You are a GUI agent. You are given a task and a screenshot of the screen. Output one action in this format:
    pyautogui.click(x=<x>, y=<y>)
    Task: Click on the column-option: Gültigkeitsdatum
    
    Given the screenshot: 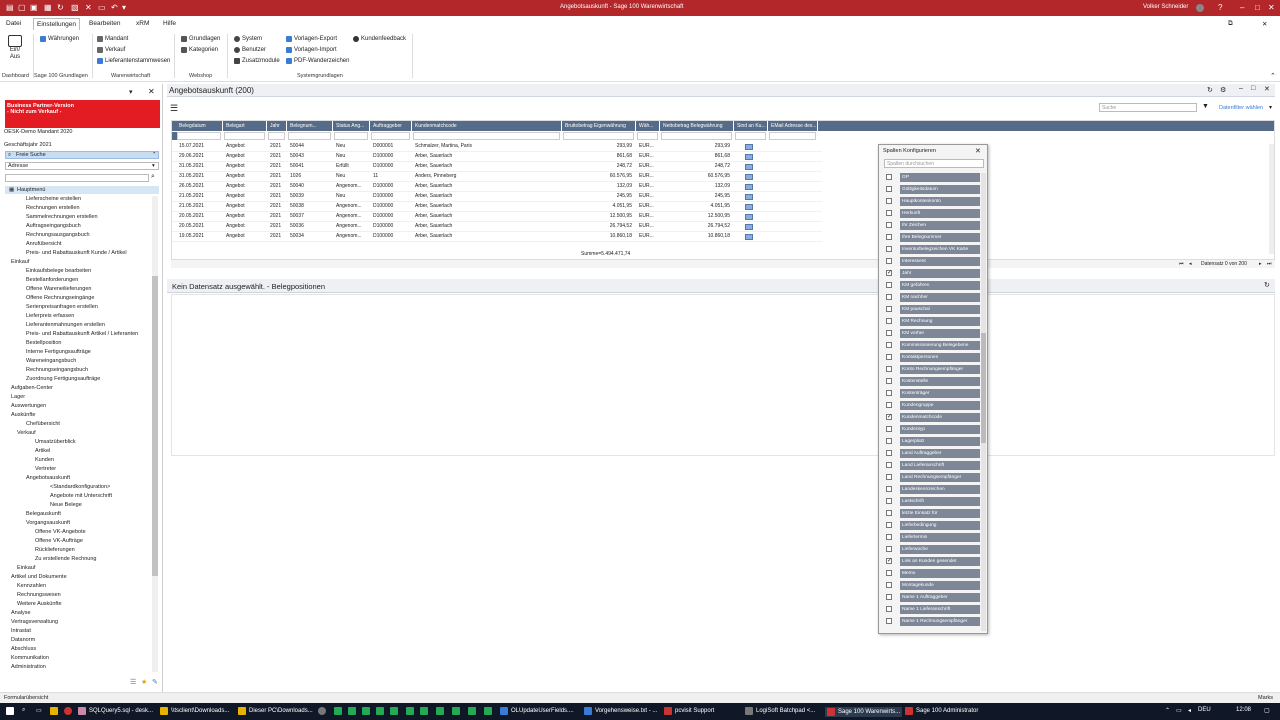 What is the action you would take?
    pyautogui.click(x=933, y=189)
    